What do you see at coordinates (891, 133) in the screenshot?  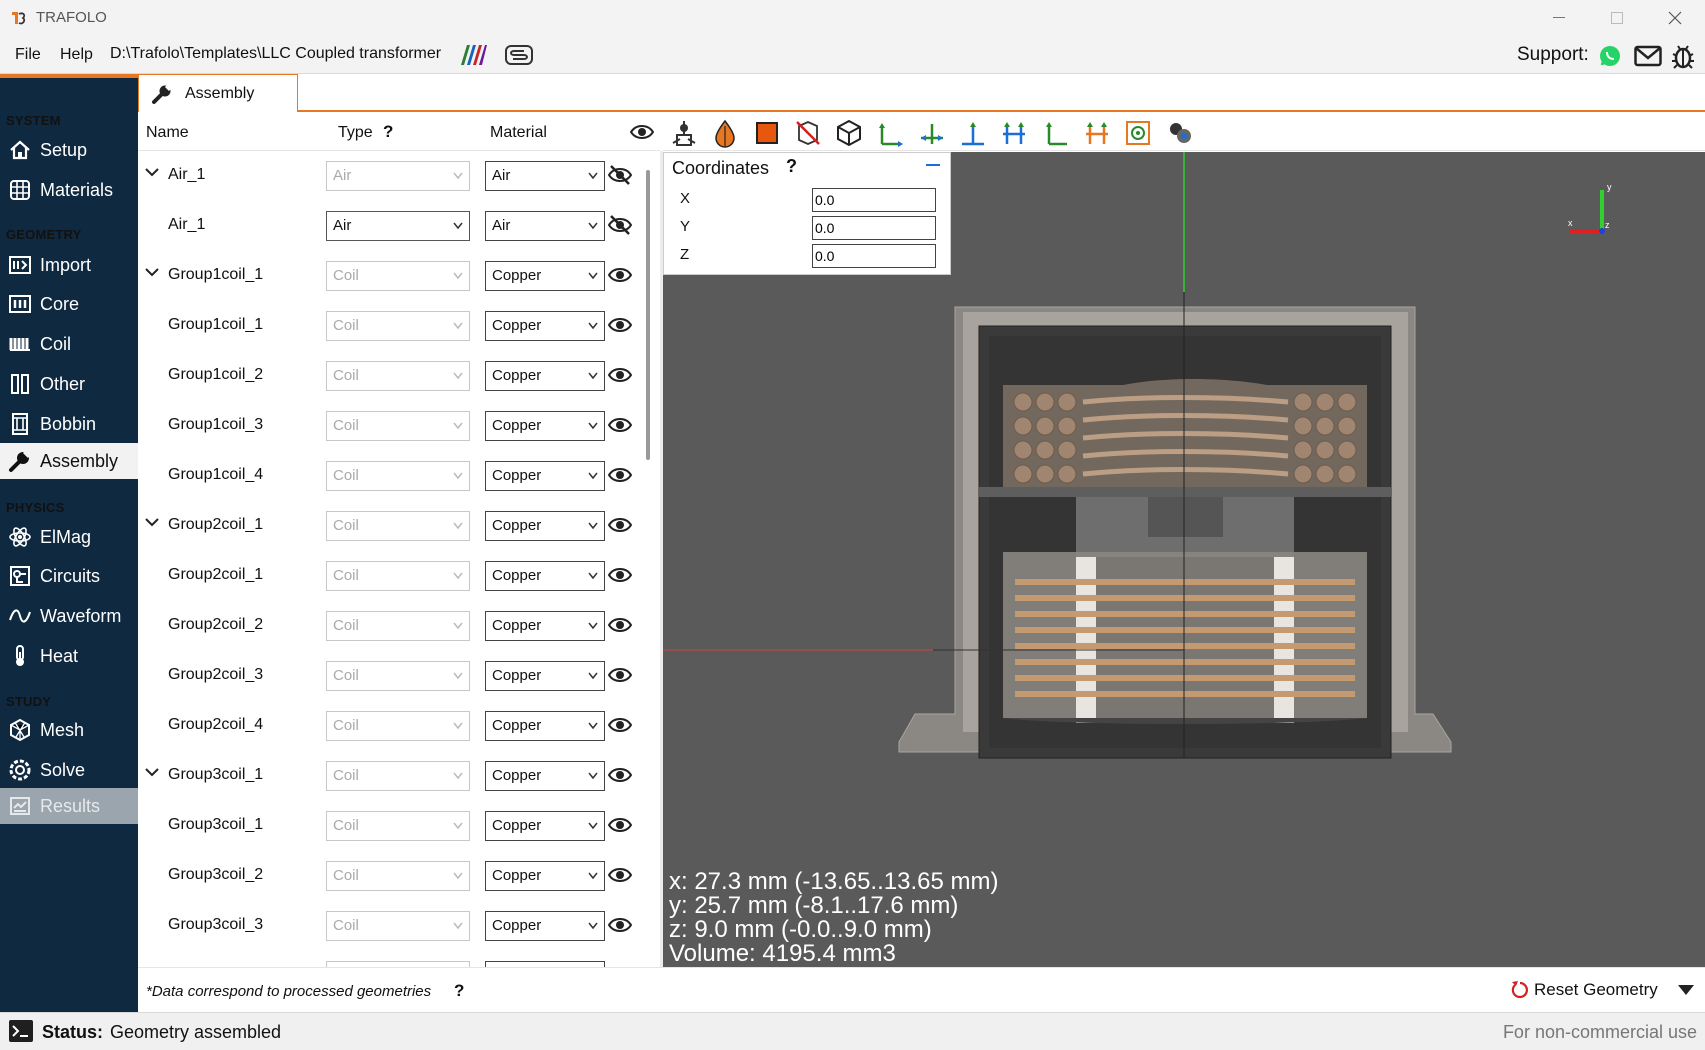 I see `view-minus-x-icon` at bounding box center [891, 133].